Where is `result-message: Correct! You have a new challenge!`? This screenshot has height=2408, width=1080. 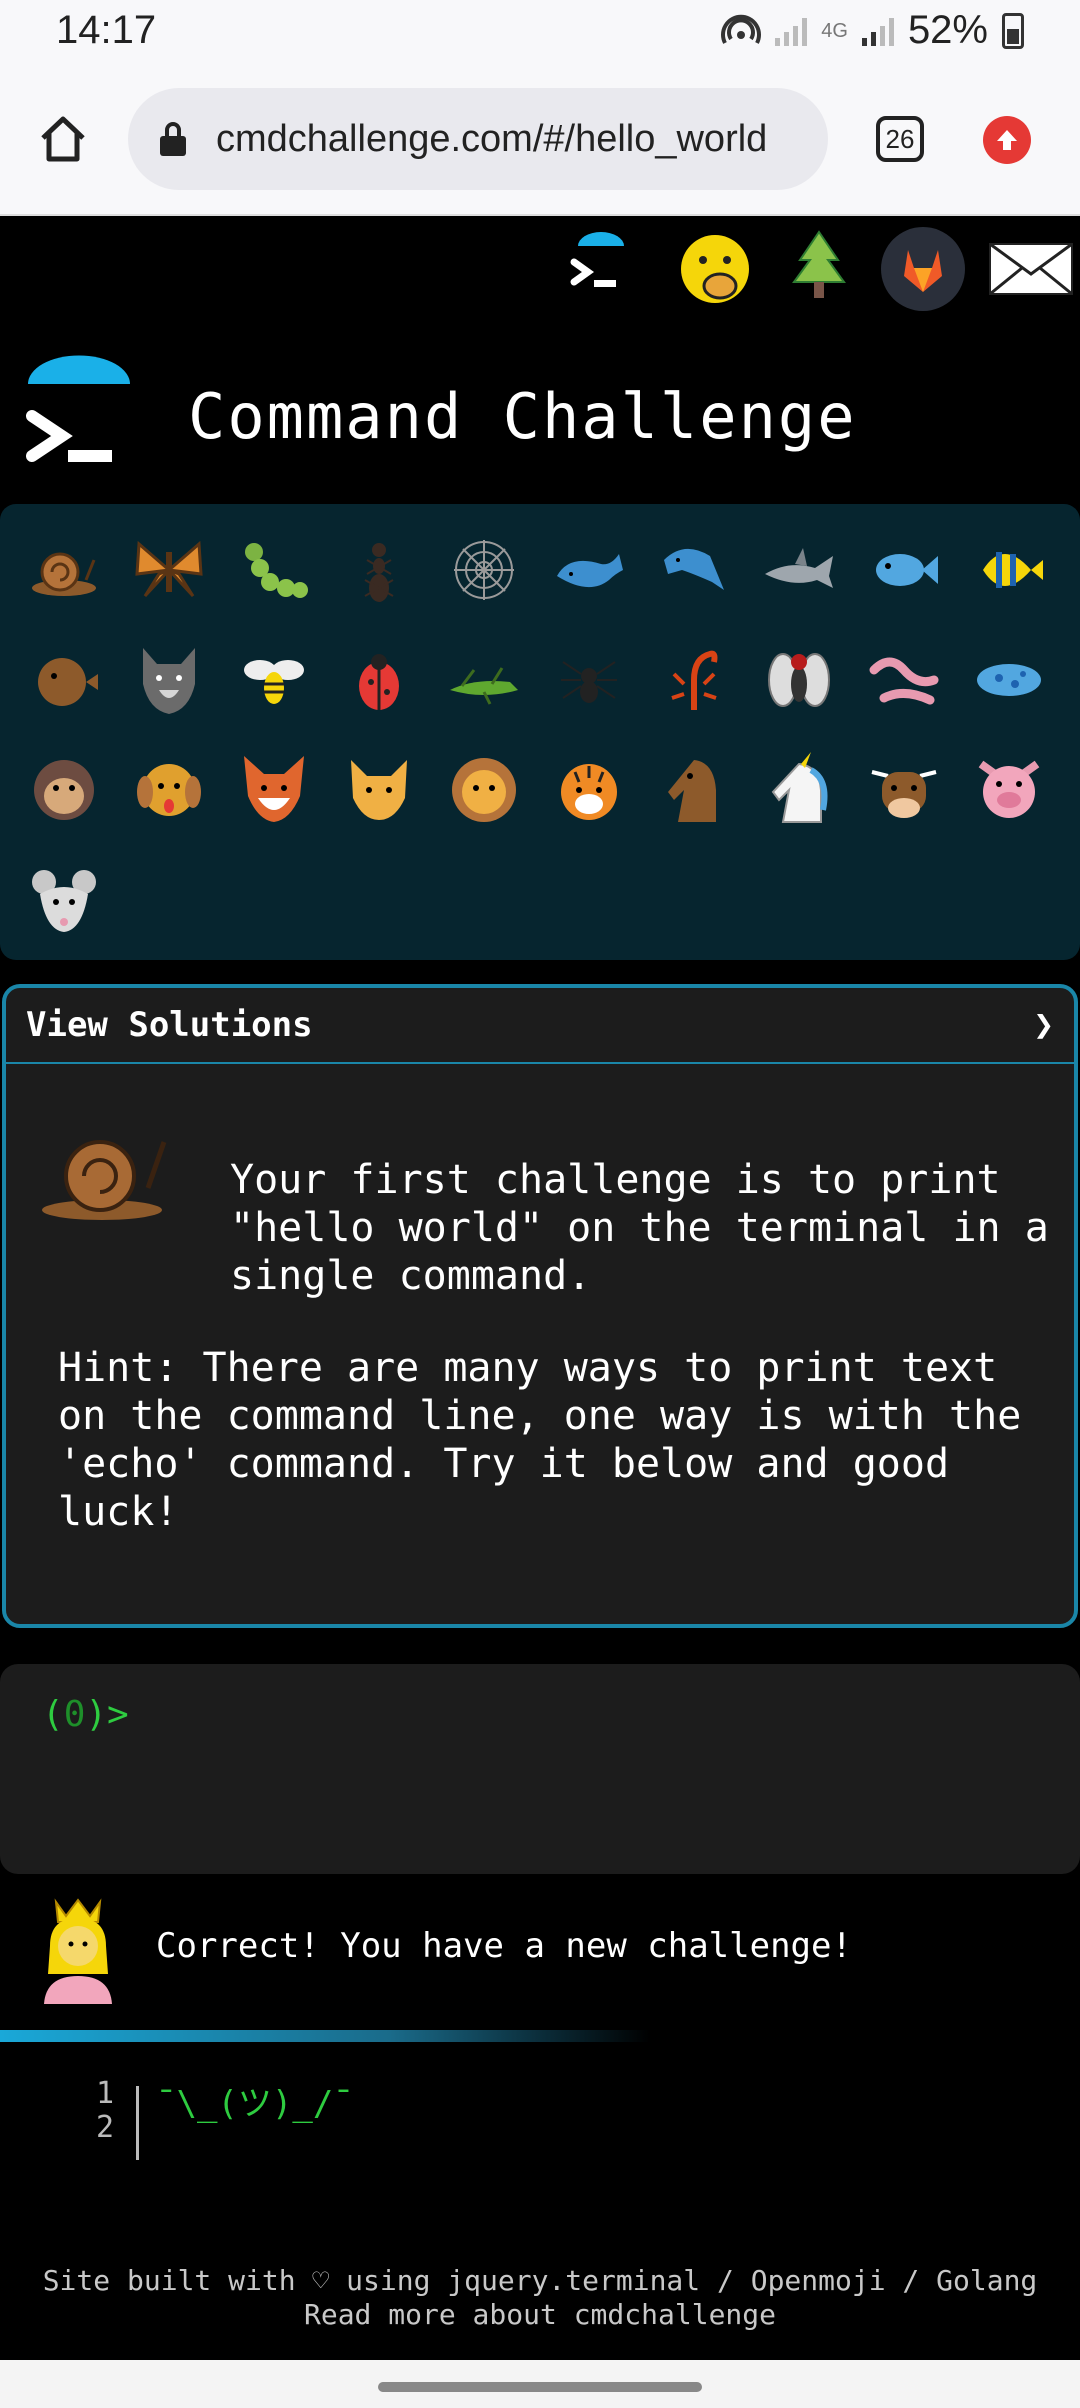 result-message: Correct! You have a new challenge! is located at coordinates (540, 1950).